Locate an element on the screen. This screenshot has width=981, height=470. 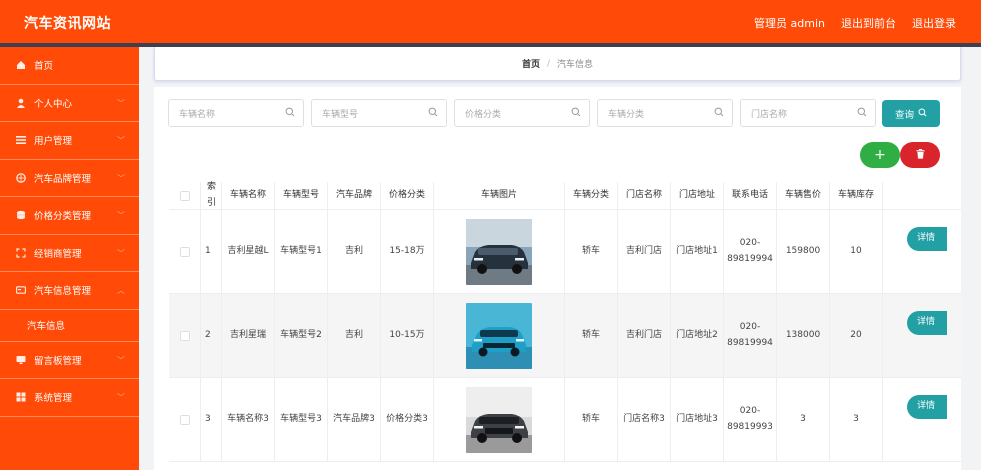
list-icon is located at coordinates (21, 140).